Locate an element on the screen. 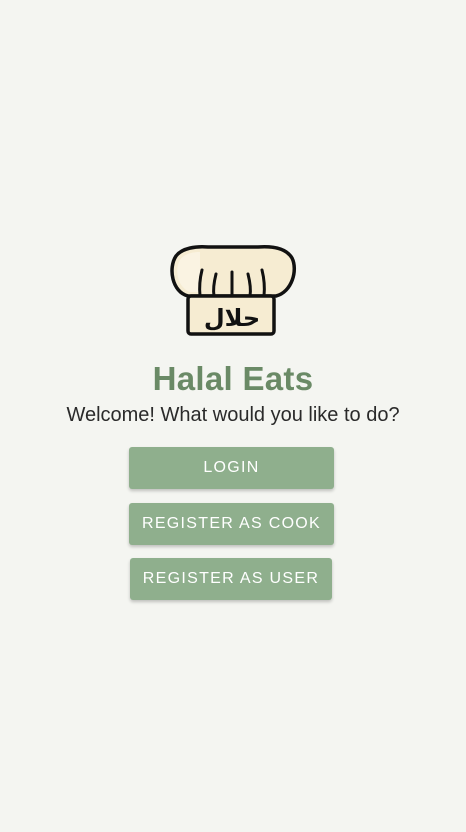  login-button: LOGIN is located at coordinates (231, 468).